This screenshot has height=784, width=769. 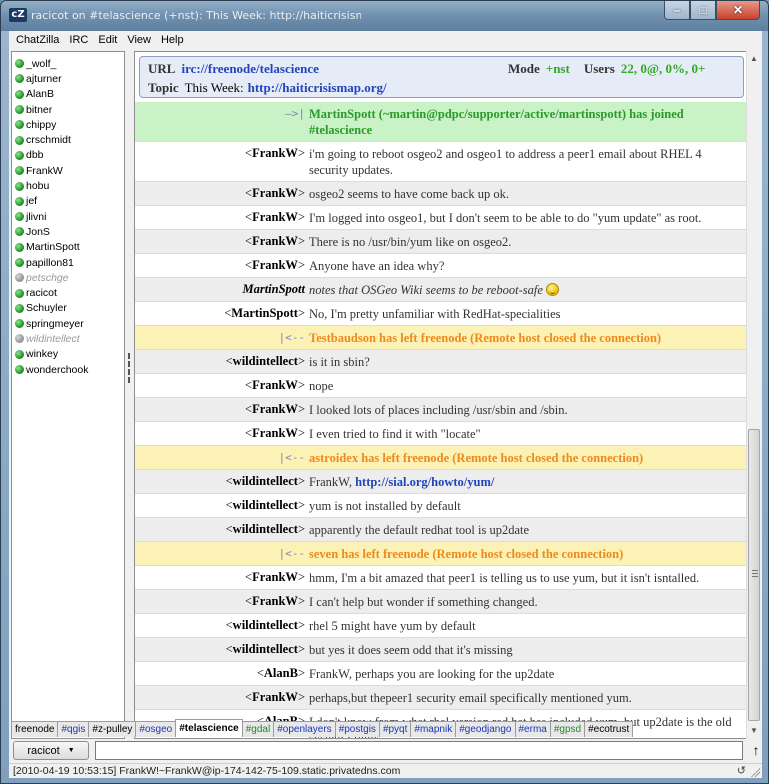 What do you see at coordinates (68, 94) in the screenshot?
I see `user-list-item: AlanB` at bounding box center [68, 94].